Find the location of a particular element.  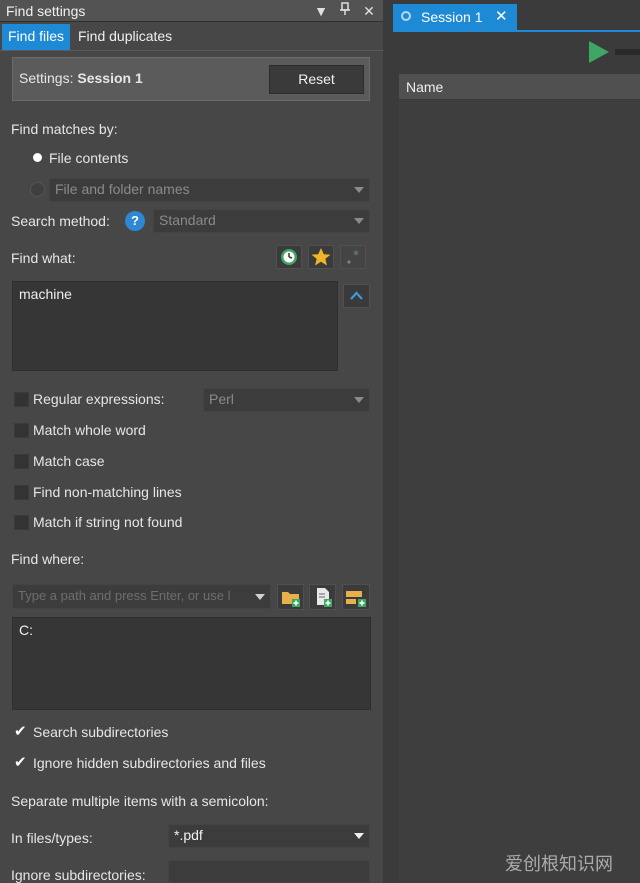

in-files-value: *.pdf is located at coordinates (188, 835).